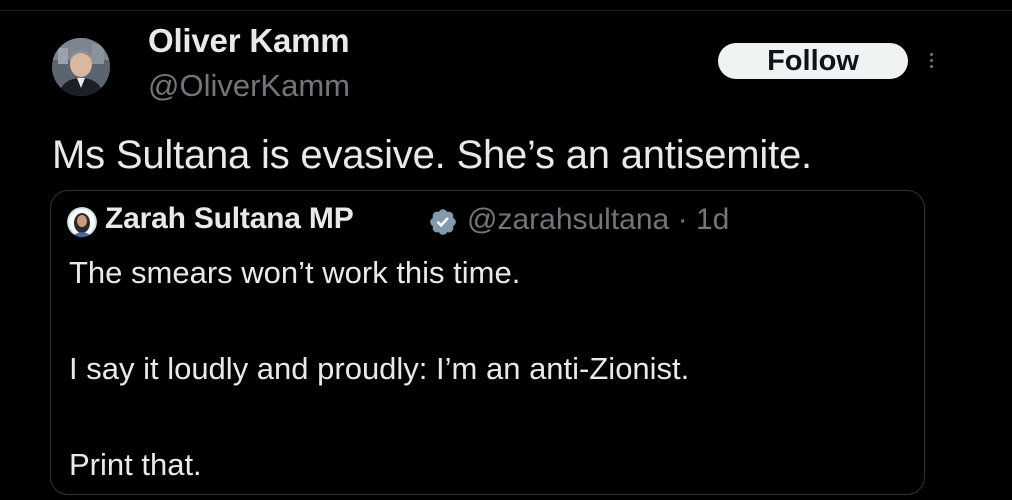  What do you see at coordinates (249, 41) in the screenshot?
I see `author-display-name: Oliver Kamm` at bounding box center [249, 41].